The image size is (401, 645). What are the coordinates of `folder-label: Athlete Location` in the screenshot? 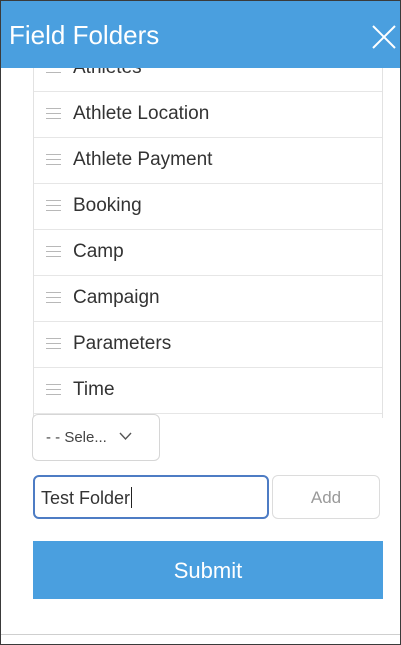 It's located at (141, 113).